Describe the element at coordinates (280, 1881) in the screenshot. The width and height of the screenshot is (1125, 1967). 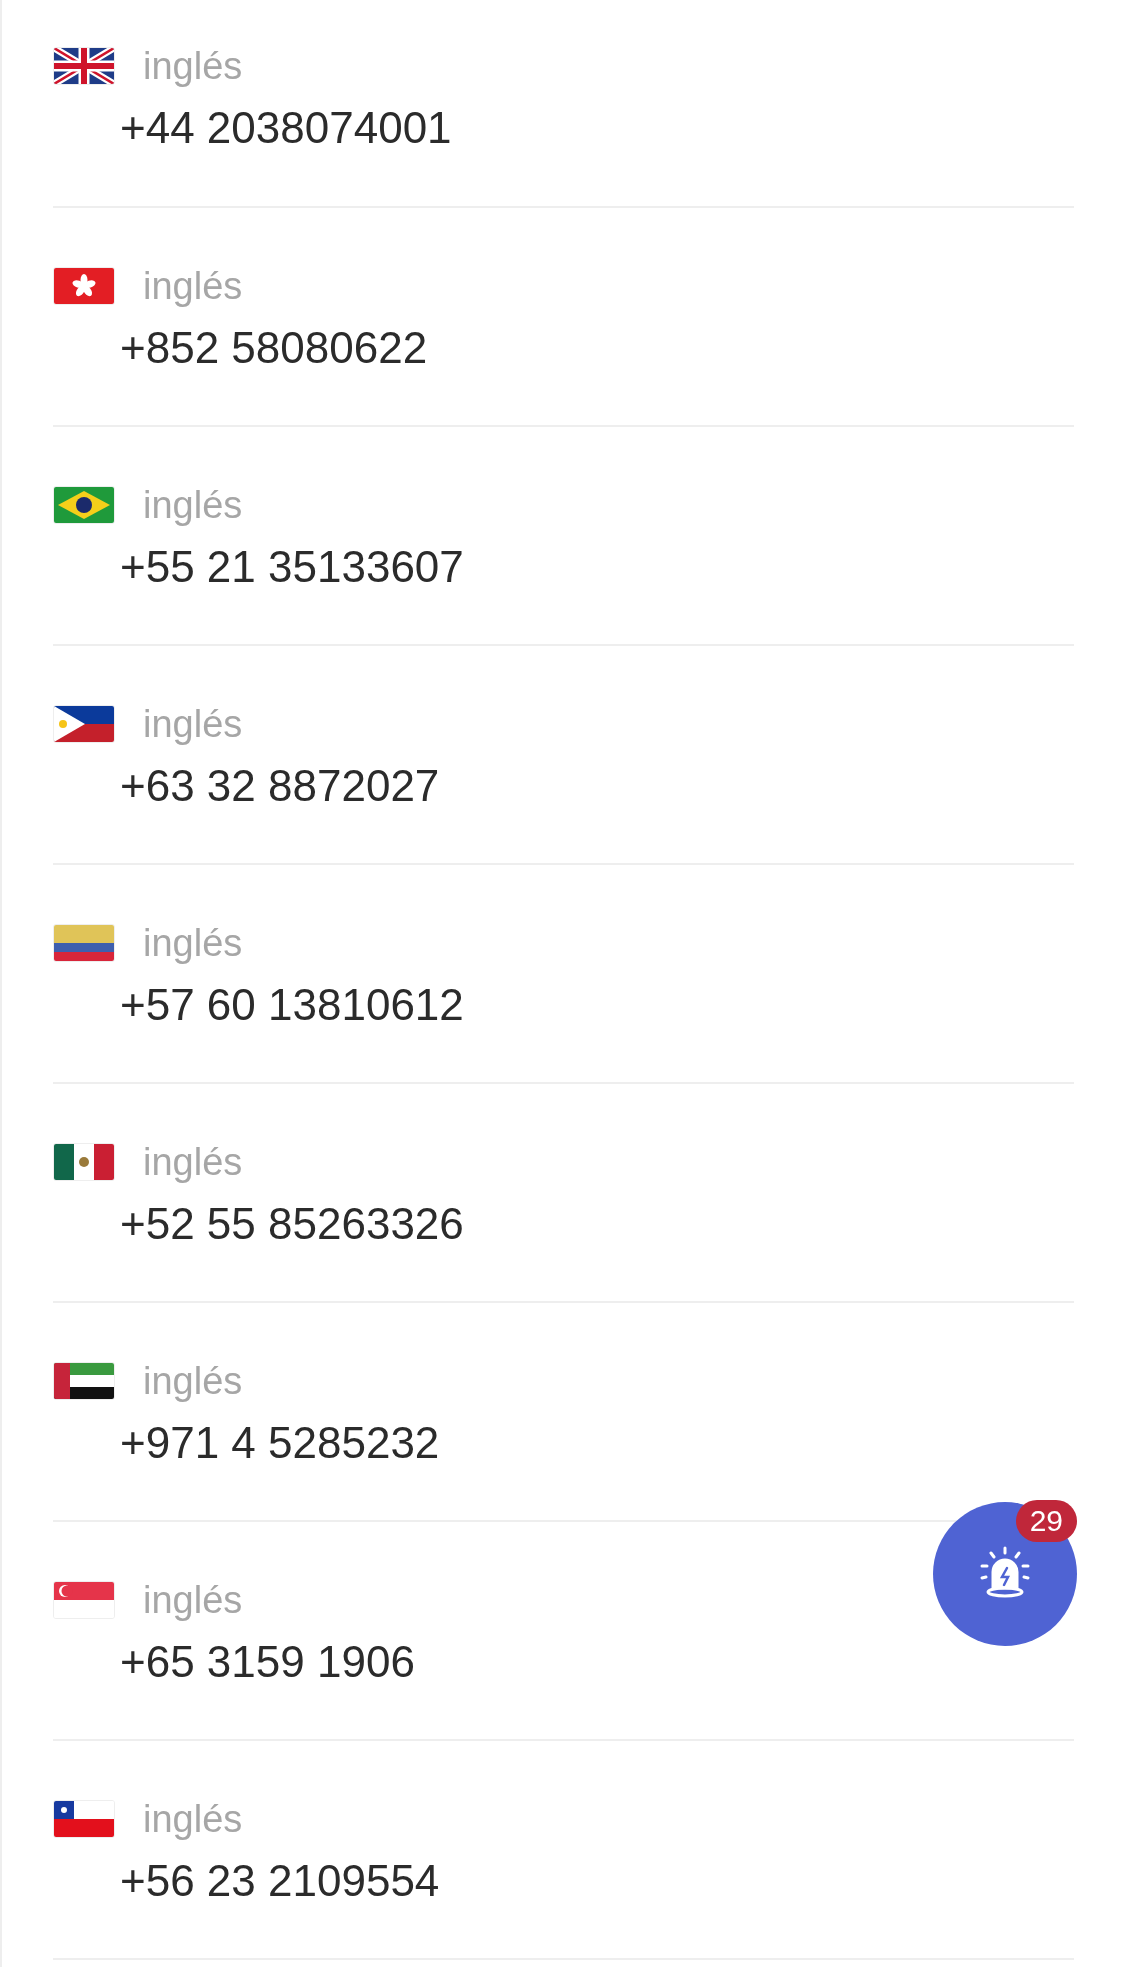
I see `phone-number: +56 23 2109554` at that location.